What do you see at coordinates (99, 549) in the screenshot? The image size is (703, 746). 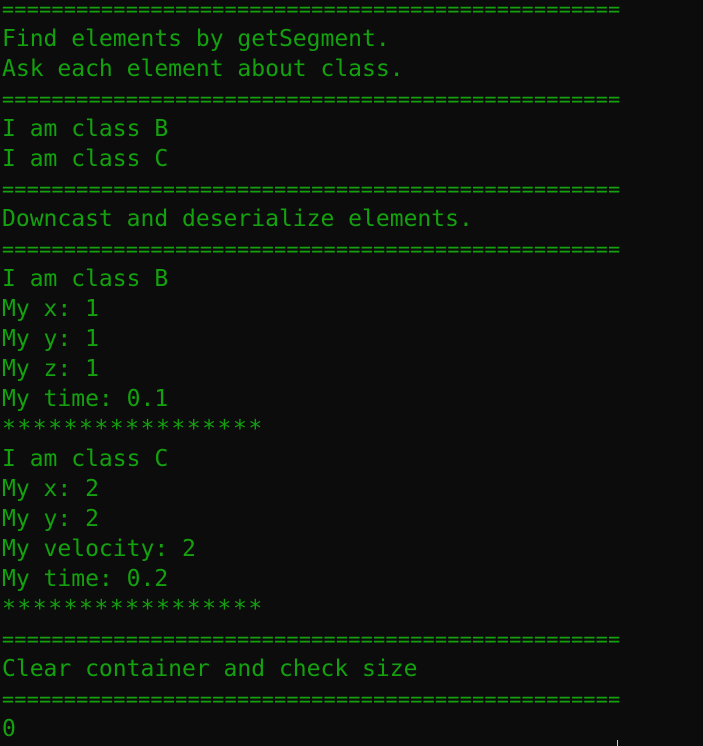 I see `output-line: My velocity: 2` at bounding box center [99, 549].